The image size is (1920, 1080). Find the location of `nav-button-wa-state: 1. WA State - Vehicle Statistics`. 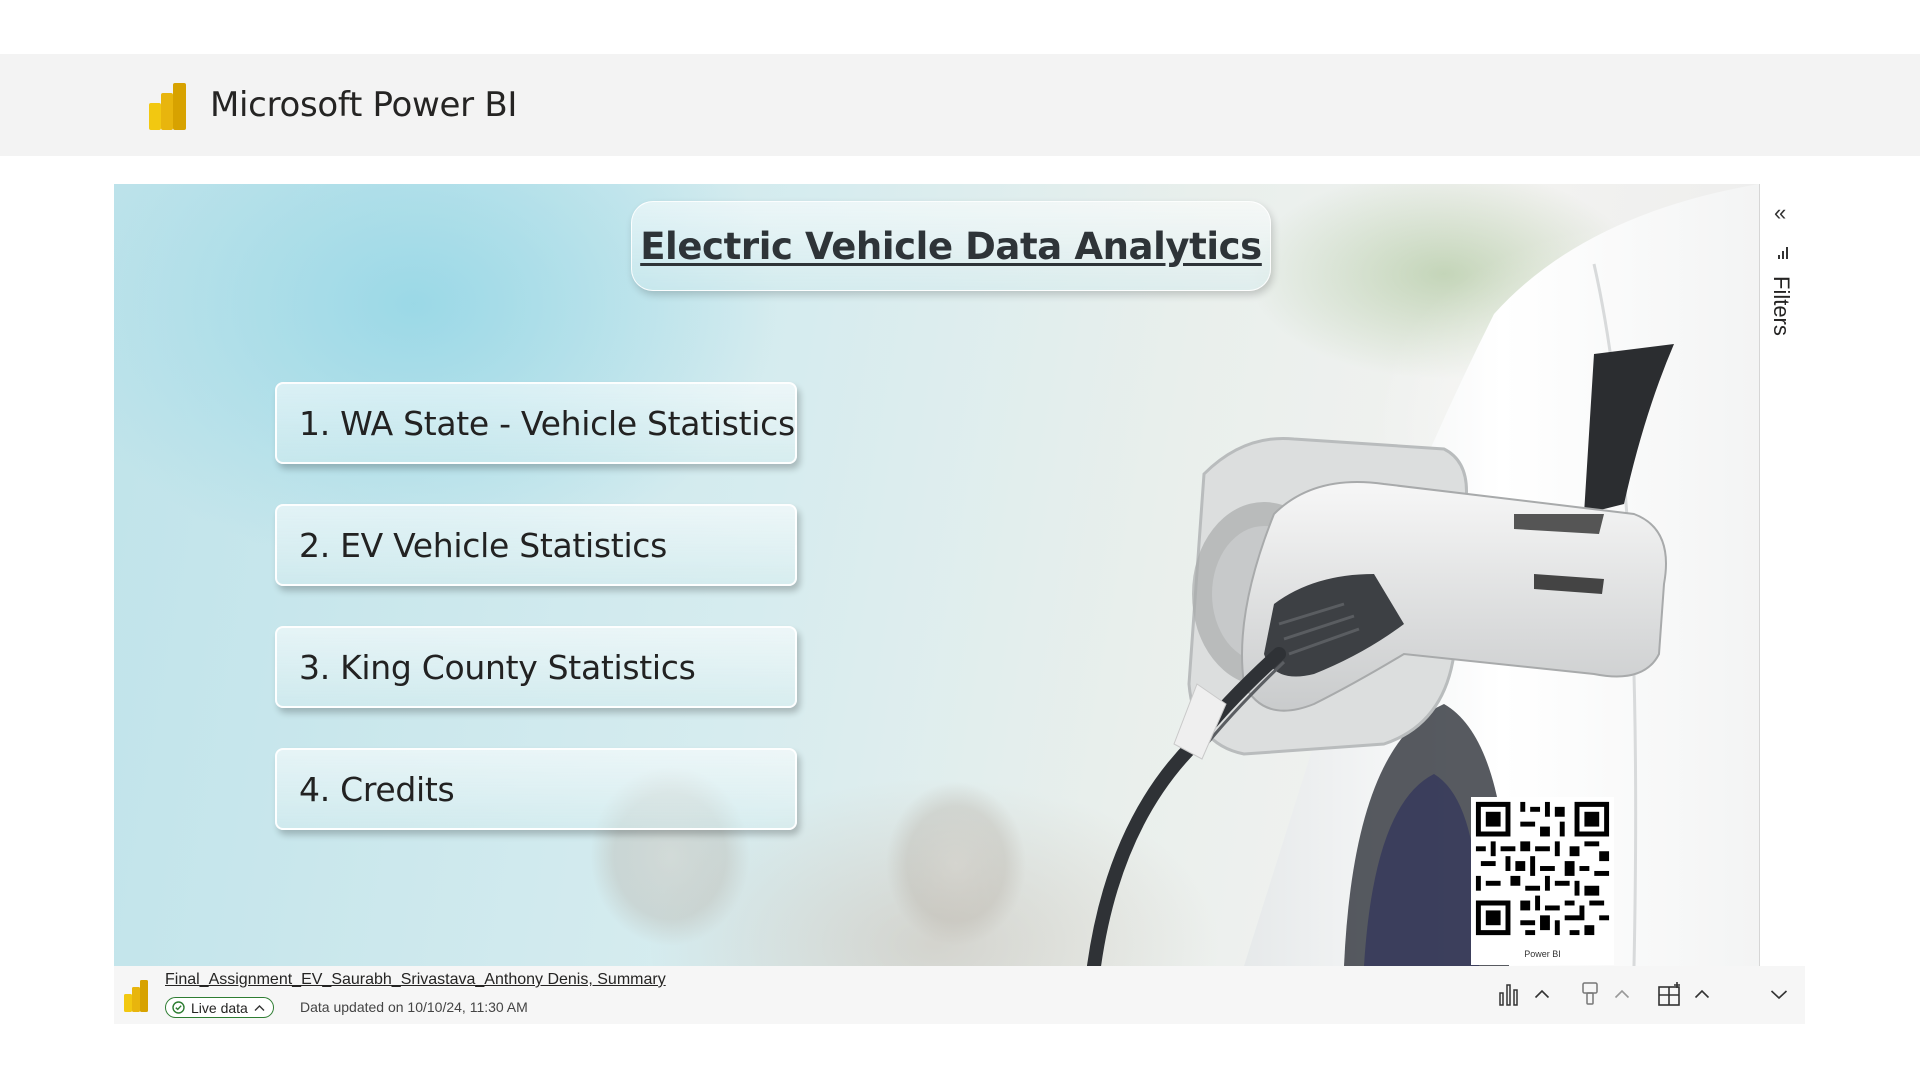

nav-button-wa-state: 1. WA State - Vehicle Statistics is located at coordinates (536, 423).